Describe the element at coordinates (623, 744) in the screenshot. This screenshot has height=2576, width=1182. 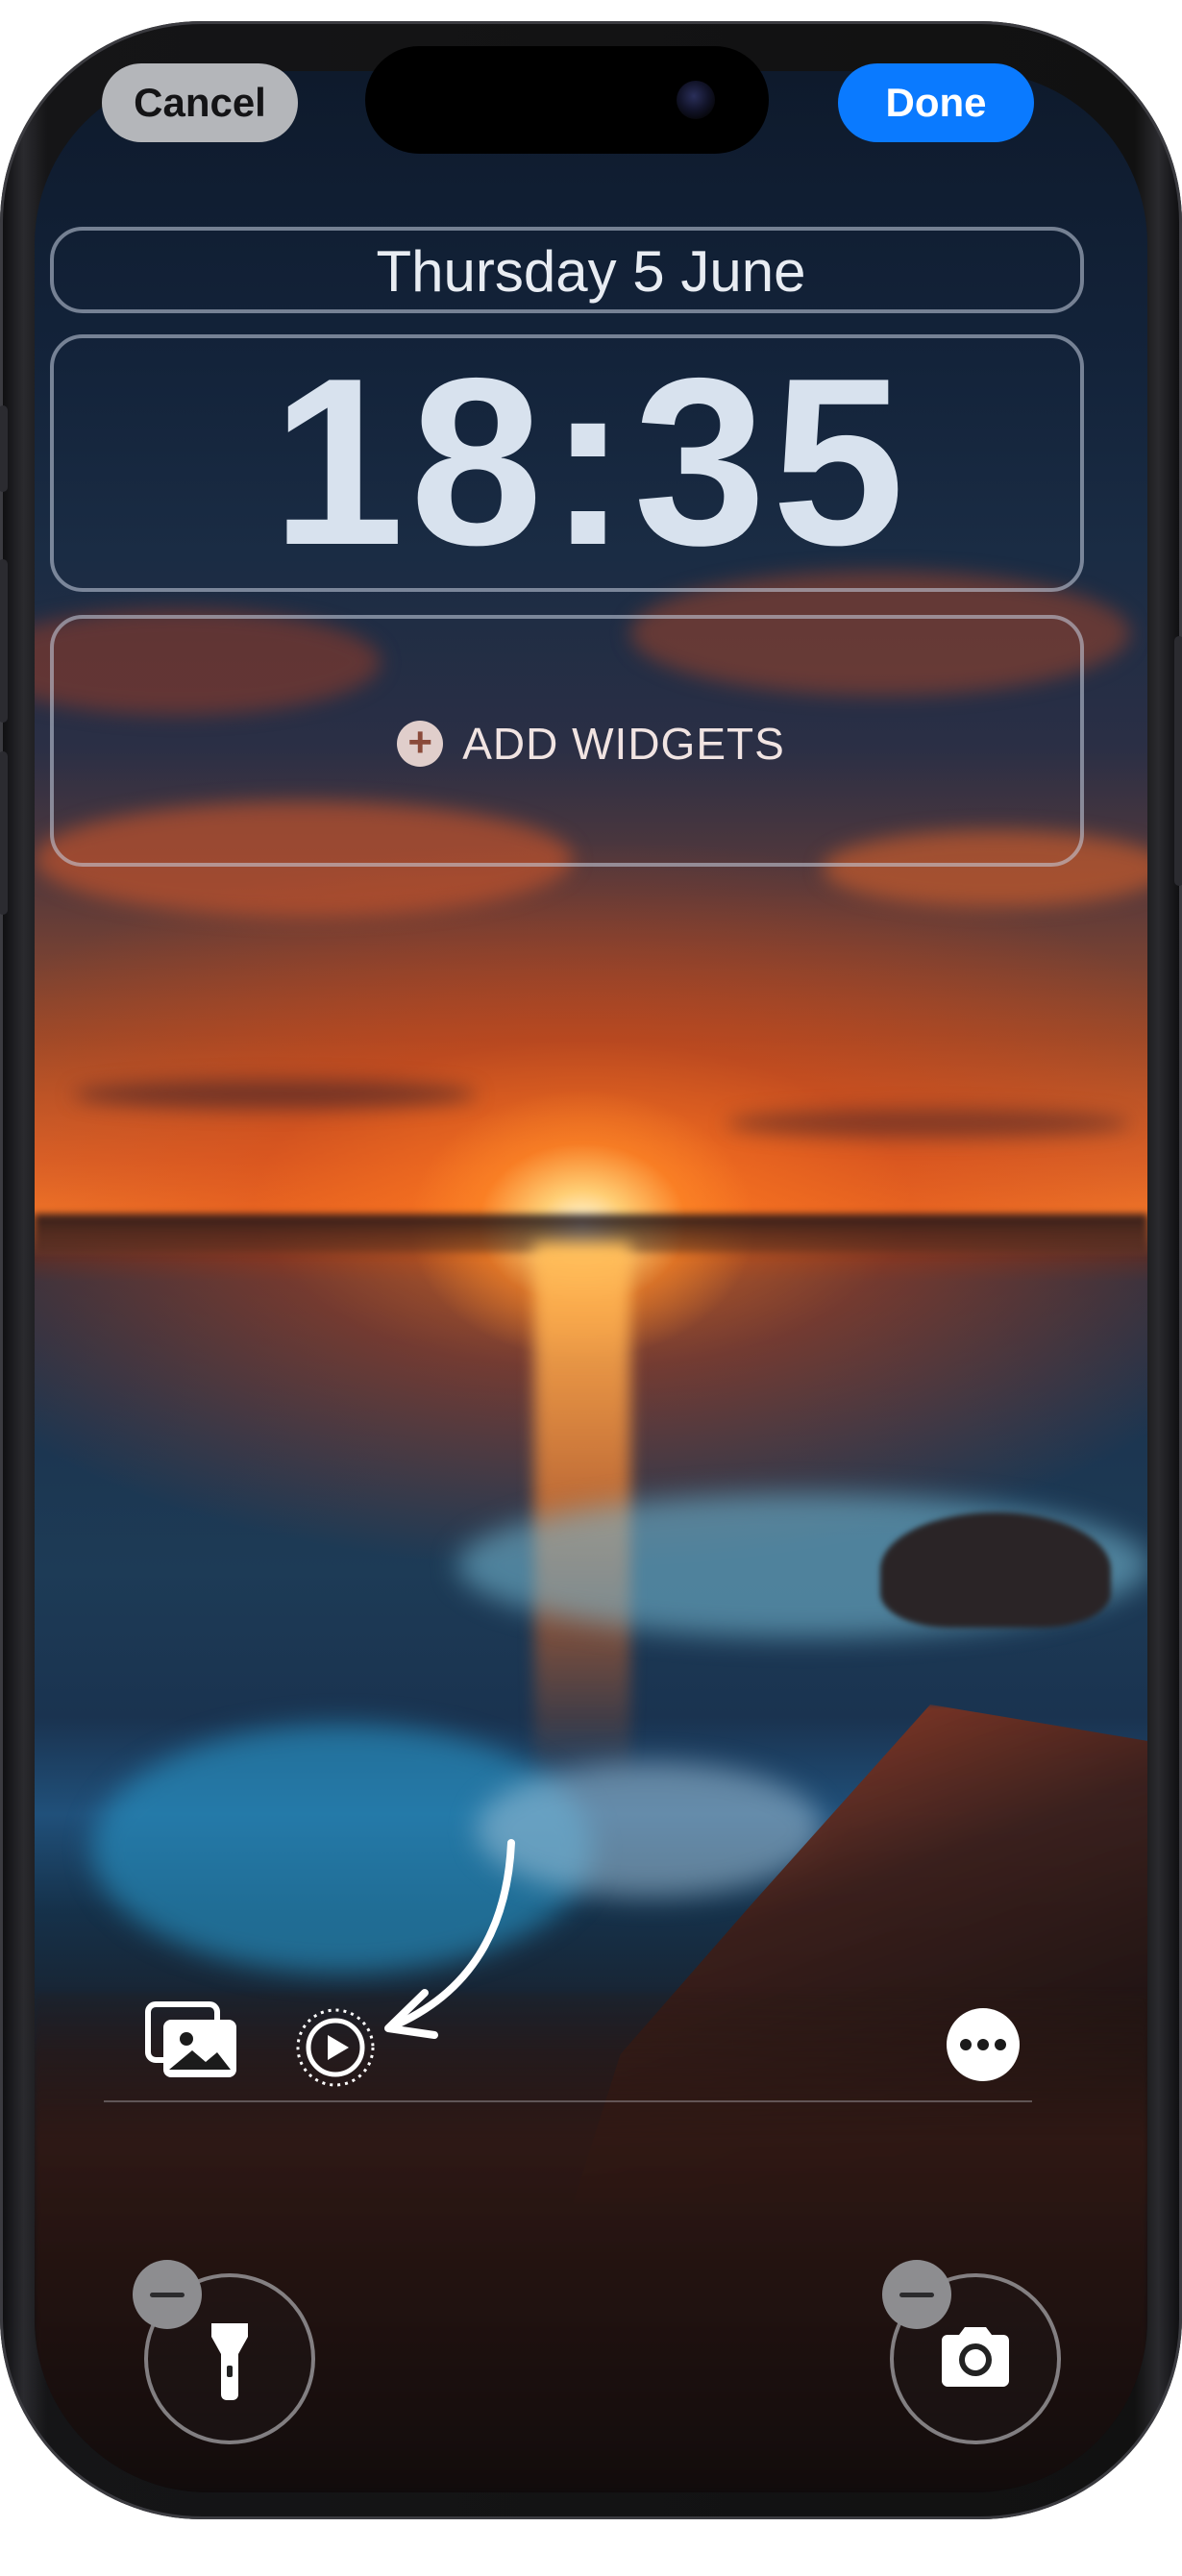
I see `add-widgets-label: ADD WIDGETS` at that location.